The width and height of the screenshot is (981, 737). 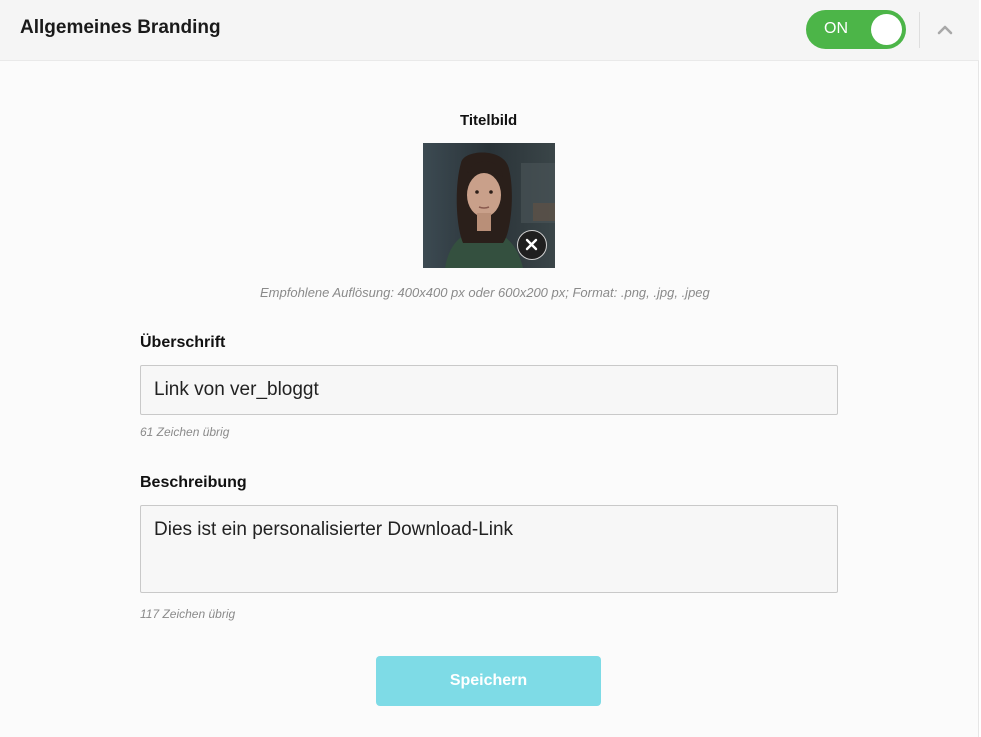 What do you see at coordinates (886, 29) in the screenshot?
I see `toggle-knob` at bounding box center [886, 29].